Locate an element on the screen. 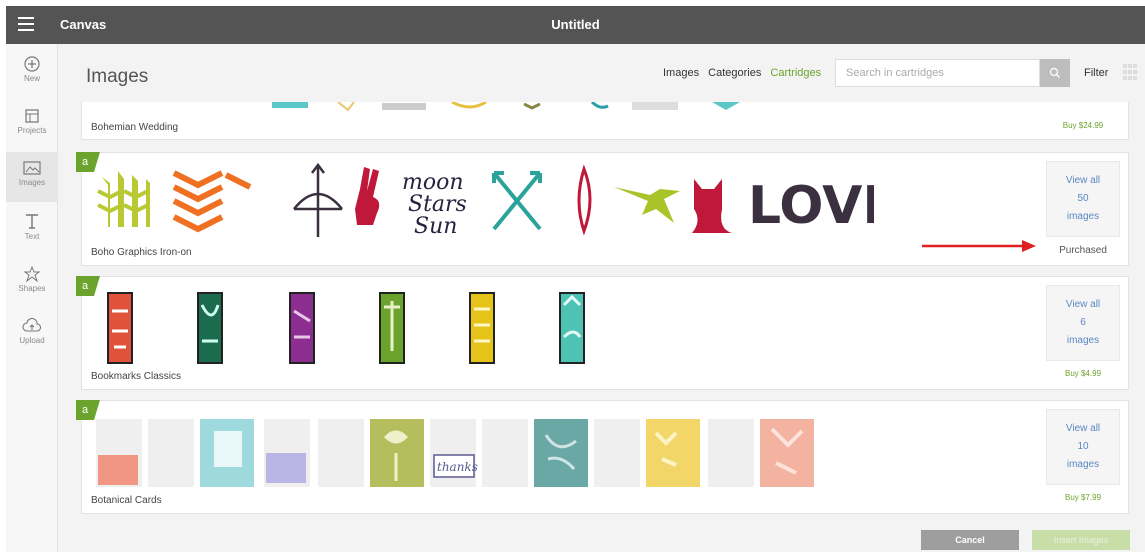  document-title: Untitled is located at coordinates (575, 24).